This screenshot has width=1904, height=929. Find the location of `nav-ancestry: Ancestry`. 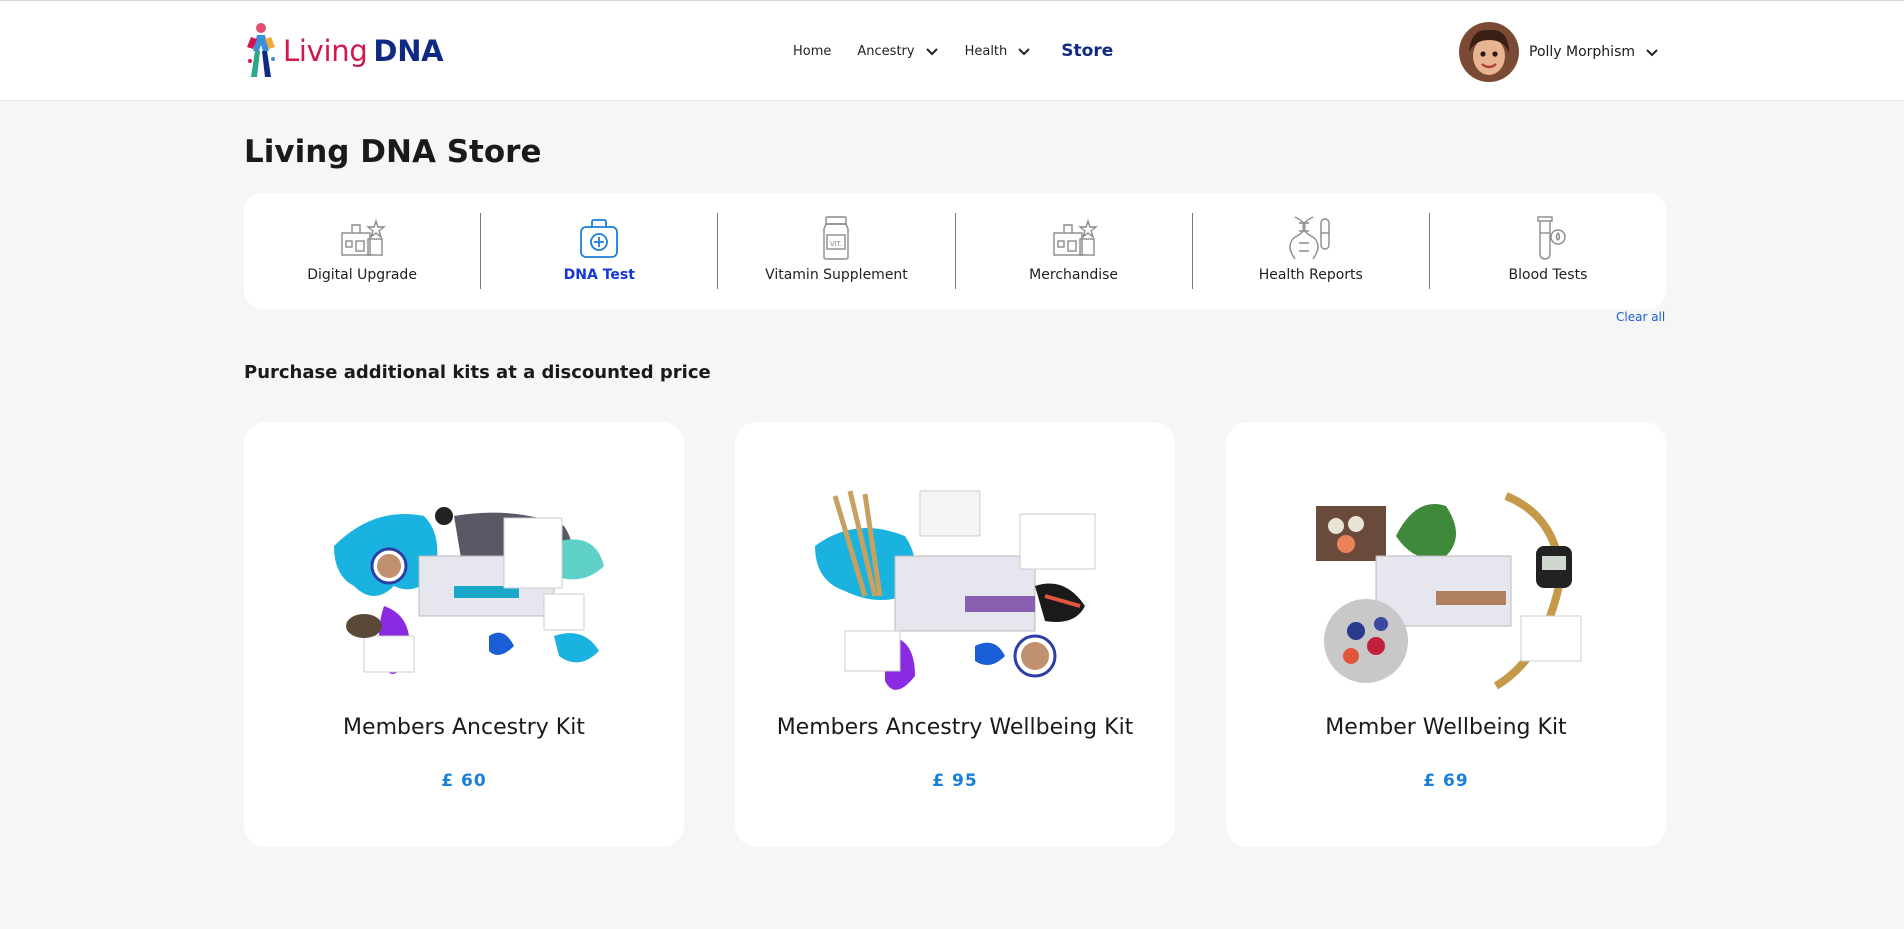

nav-ancestry: Ancestry is located at coordinates (897, 51).